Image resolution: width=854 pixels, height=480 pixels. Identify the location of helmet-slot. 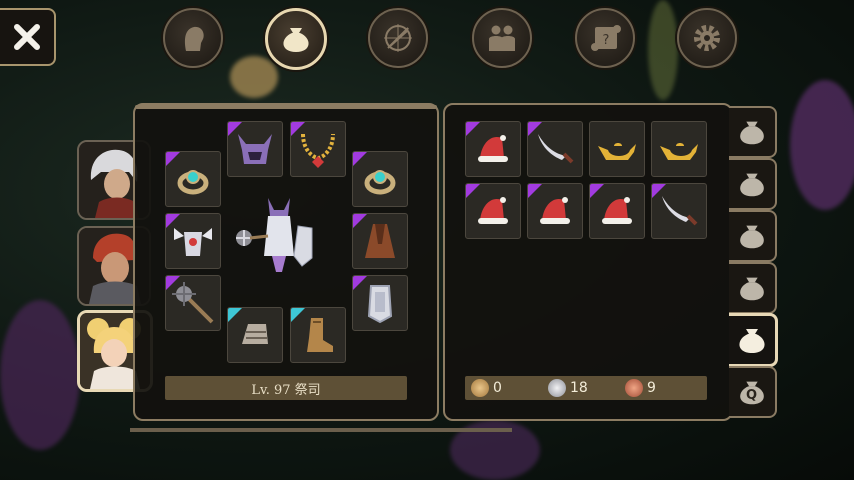
(255, 149).